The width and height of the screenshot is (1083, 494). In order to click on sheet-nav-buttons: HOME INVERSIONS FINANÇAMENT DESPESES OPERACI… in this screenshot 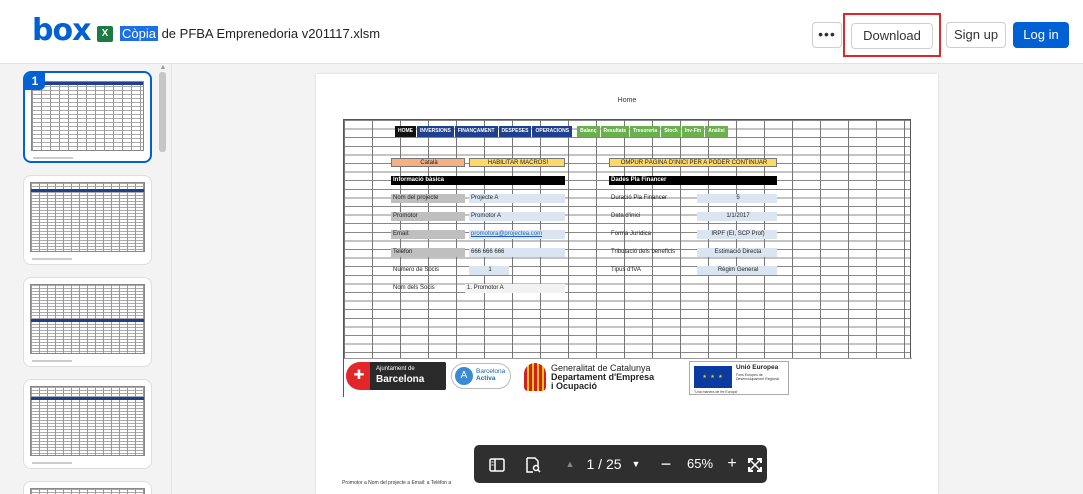, I will do `click(561, 131)`.